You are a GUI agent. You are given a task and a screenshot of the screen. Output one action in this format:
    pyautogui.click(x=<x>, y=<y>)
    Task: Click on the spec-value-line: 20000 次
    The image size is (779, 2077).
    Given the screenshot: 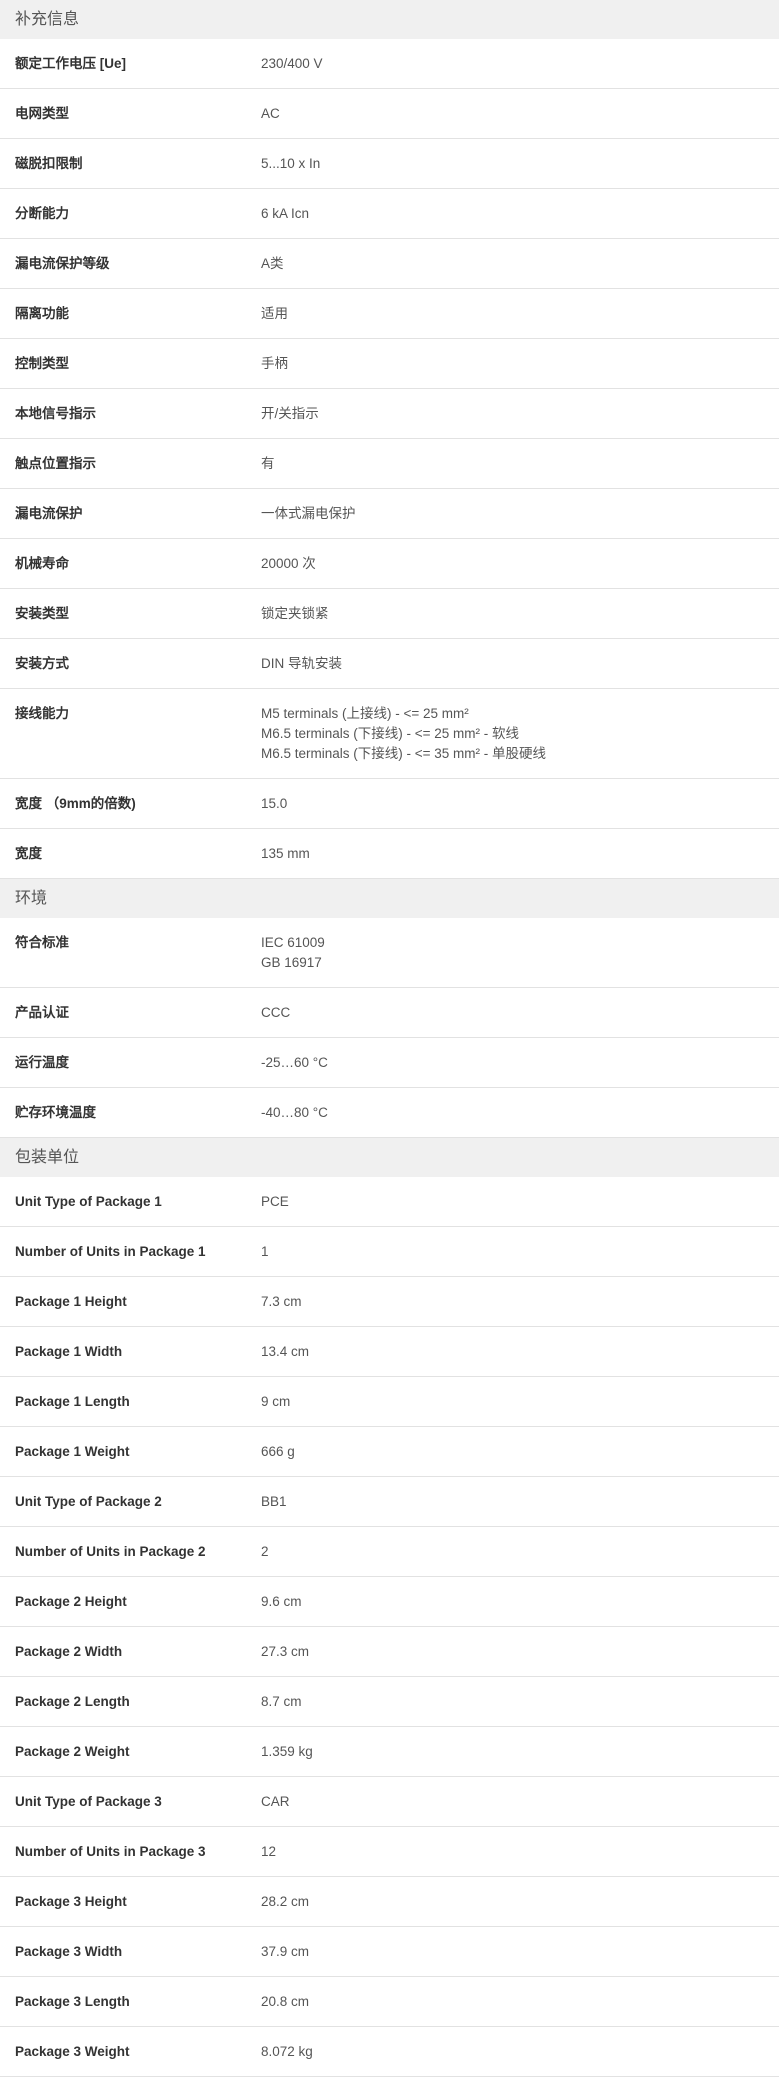 What is the action you would take?
    pyautogui.click(x=288, y=563)
    